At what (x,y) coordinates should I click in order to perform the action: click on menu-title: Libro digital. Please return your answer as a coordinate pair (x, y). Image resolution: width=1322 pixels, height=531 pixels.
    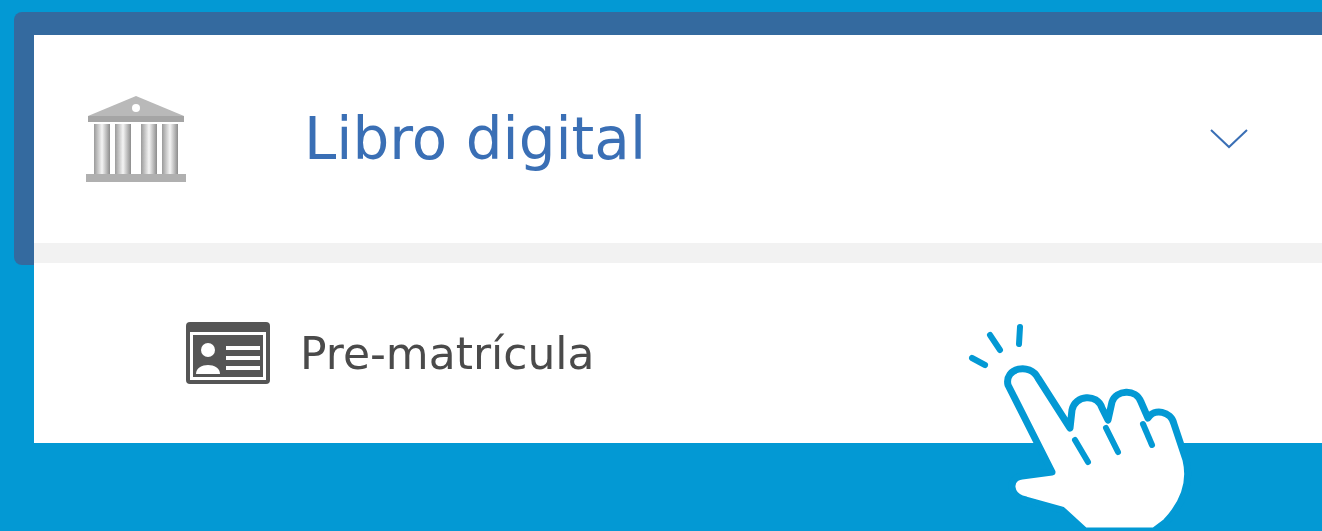
    Looking at the image, I should click on (475, 139).